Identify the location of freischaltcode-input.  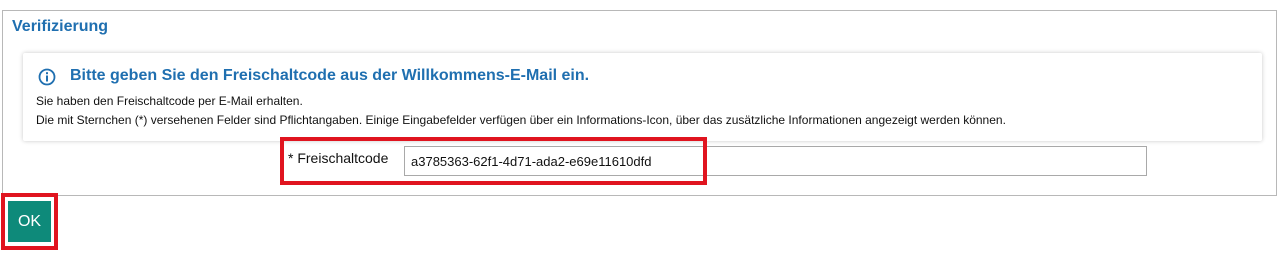
(775, 161).